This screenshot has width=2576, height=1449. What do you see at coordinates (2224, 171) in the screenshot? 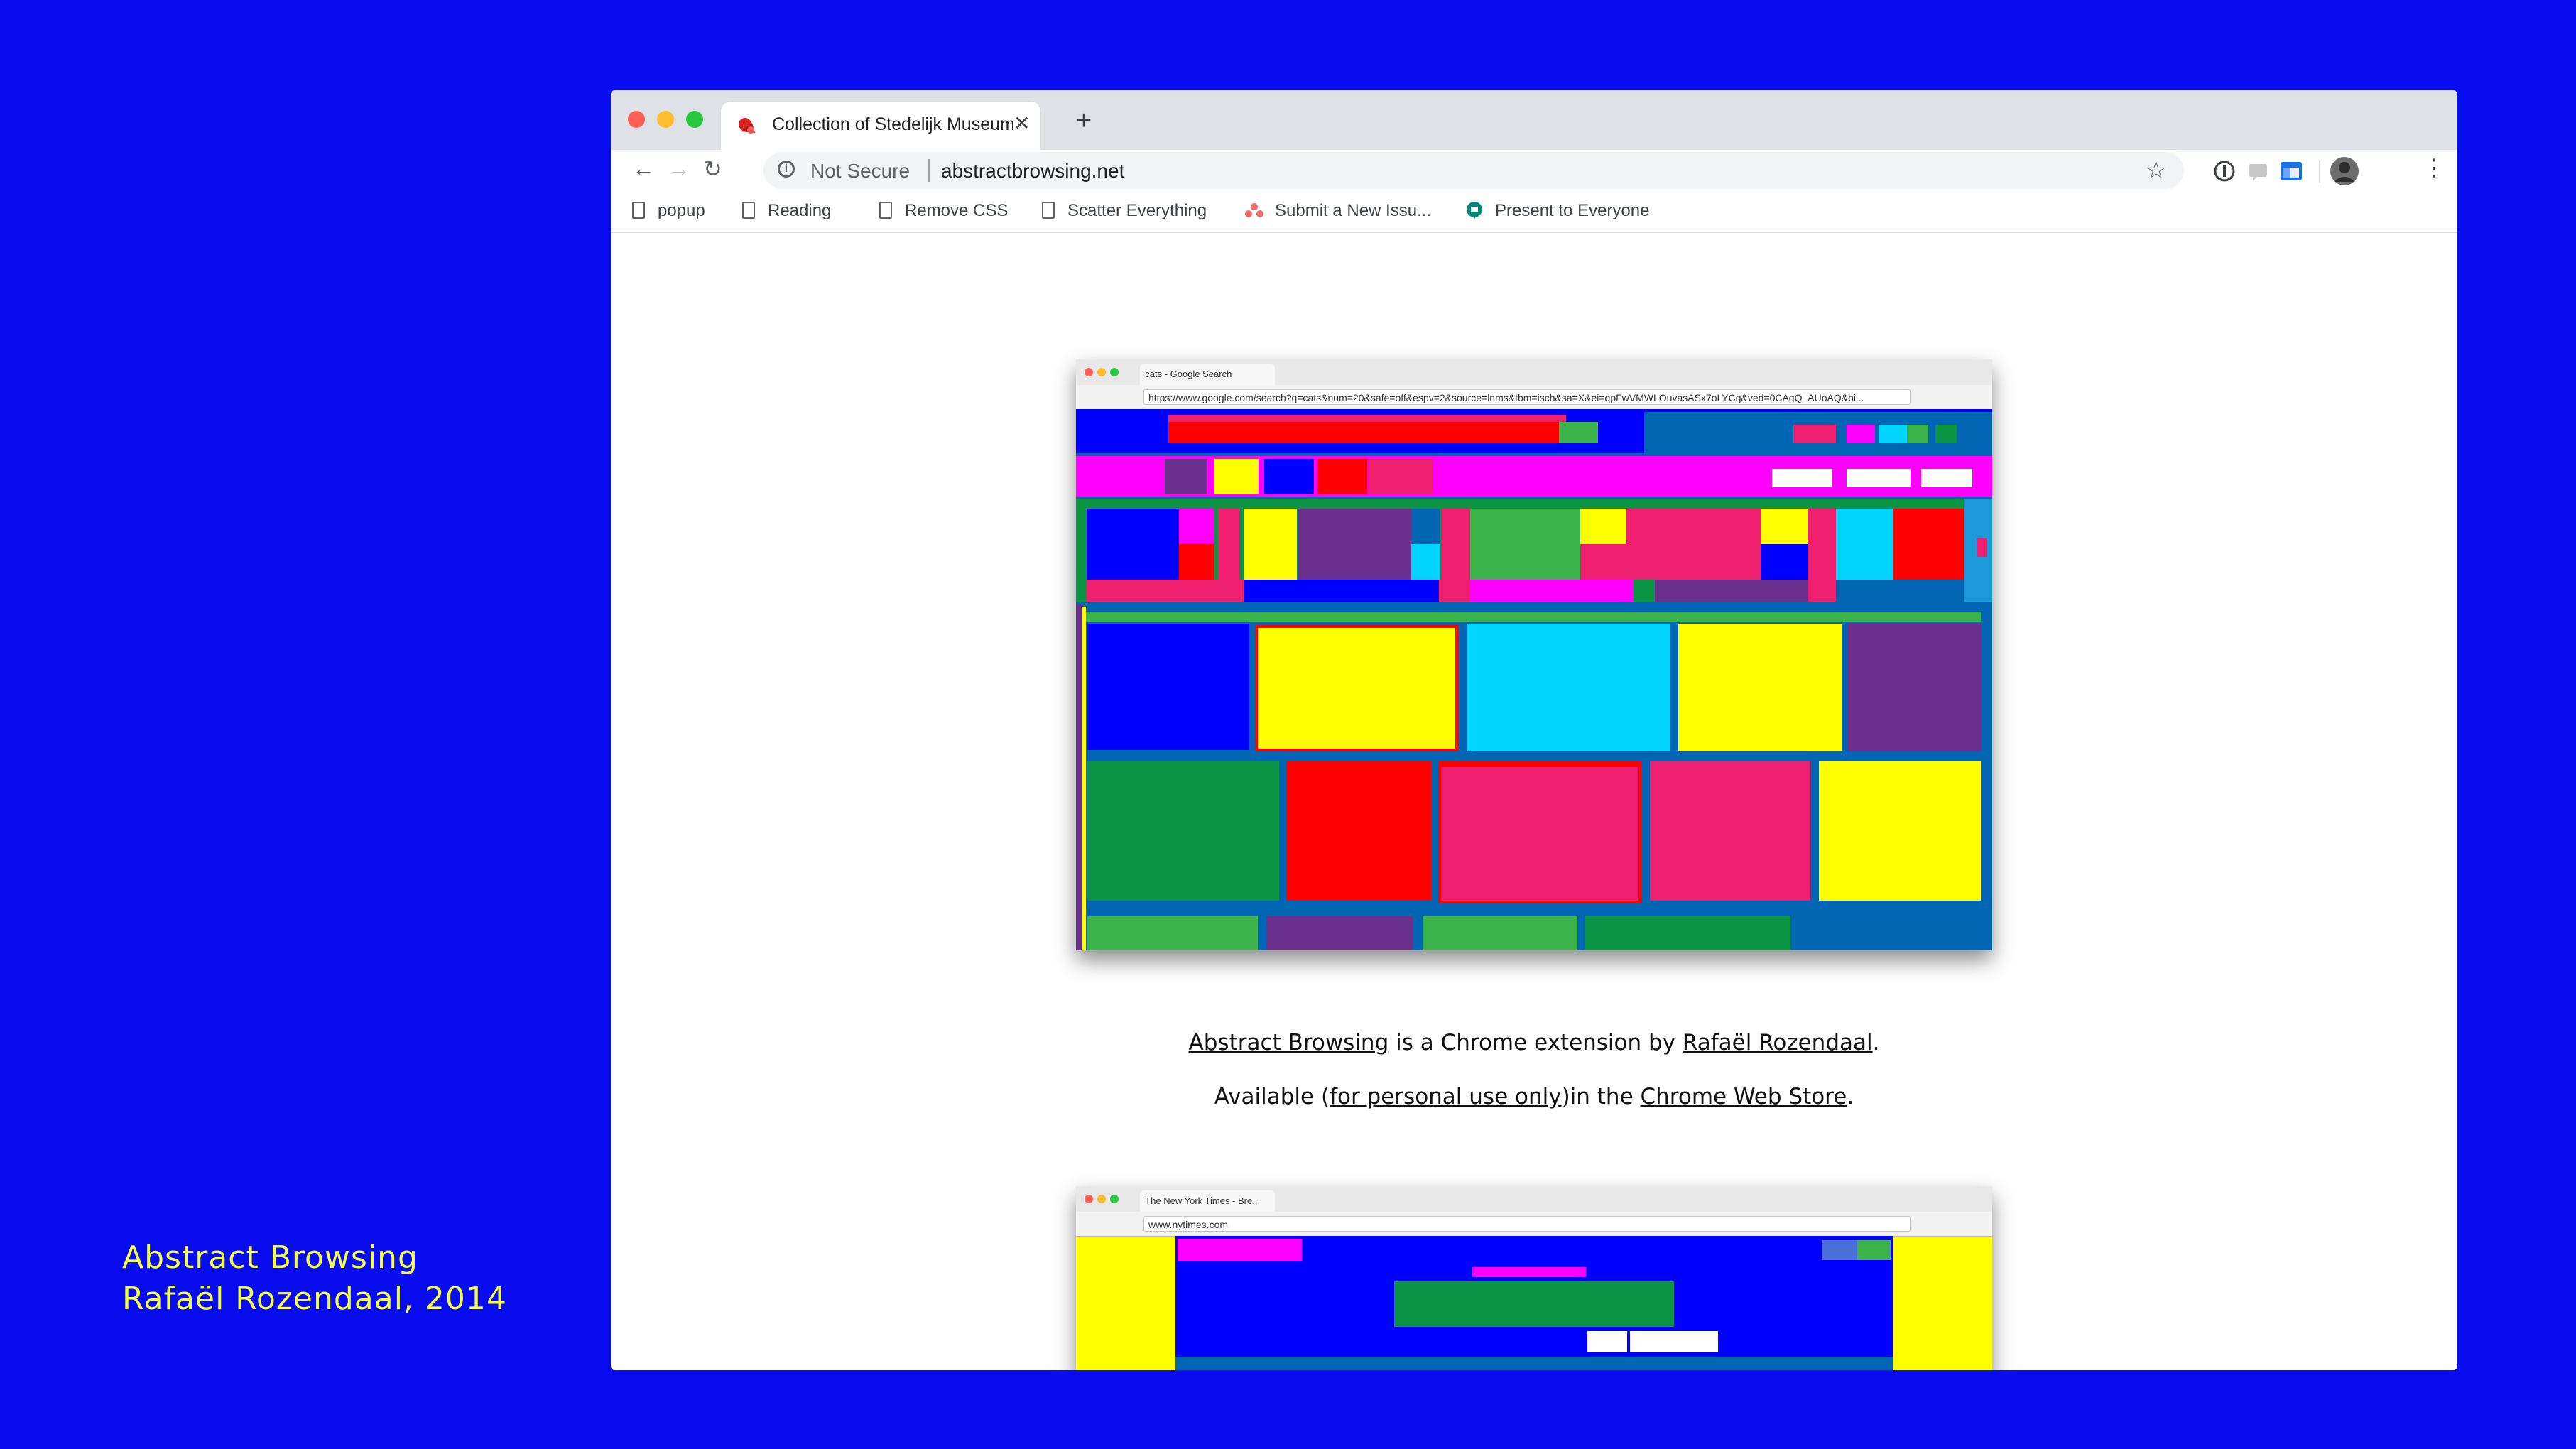
I see `password-extension-icon` at bounding box center [2224, 171].